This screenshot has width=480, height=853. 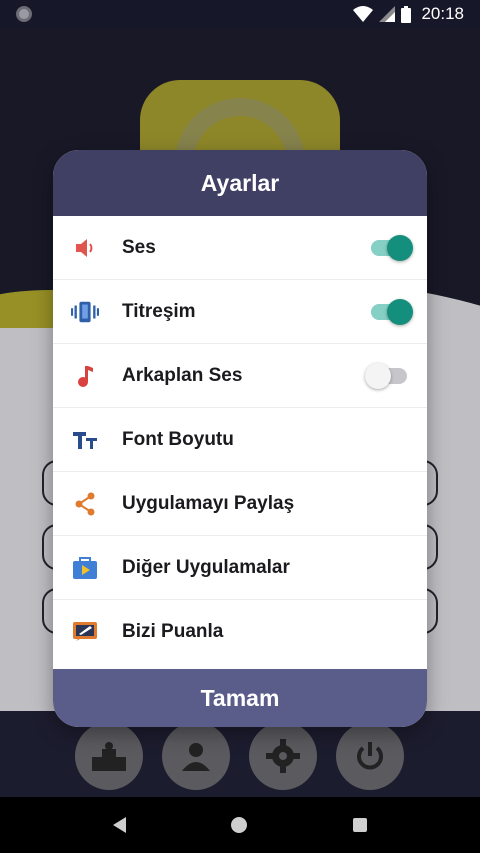 What do you see at coordinates (119, 825) in the screenshot?
I see `back-icon` at bounding box center [119, 825].